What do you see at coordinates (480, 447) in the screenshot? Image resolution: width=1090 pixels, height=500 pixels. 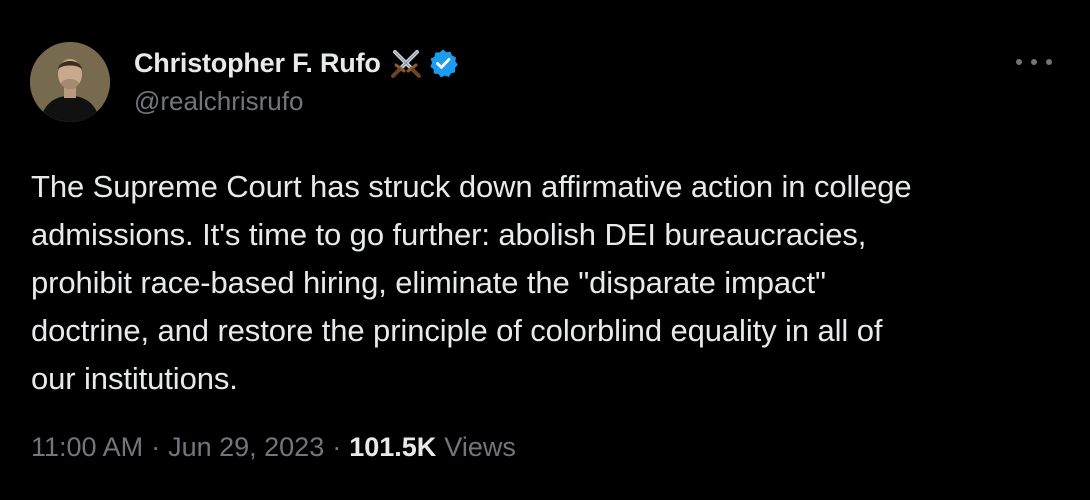 I see `views-label: Views` at bounding box center [480, 447].